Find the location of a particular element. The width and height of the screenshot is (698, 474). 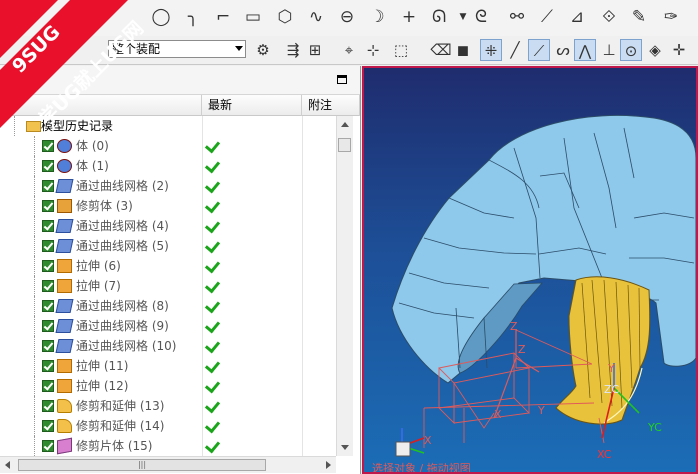

through-curve-mesh-icon is located at coordinates (64, 346).